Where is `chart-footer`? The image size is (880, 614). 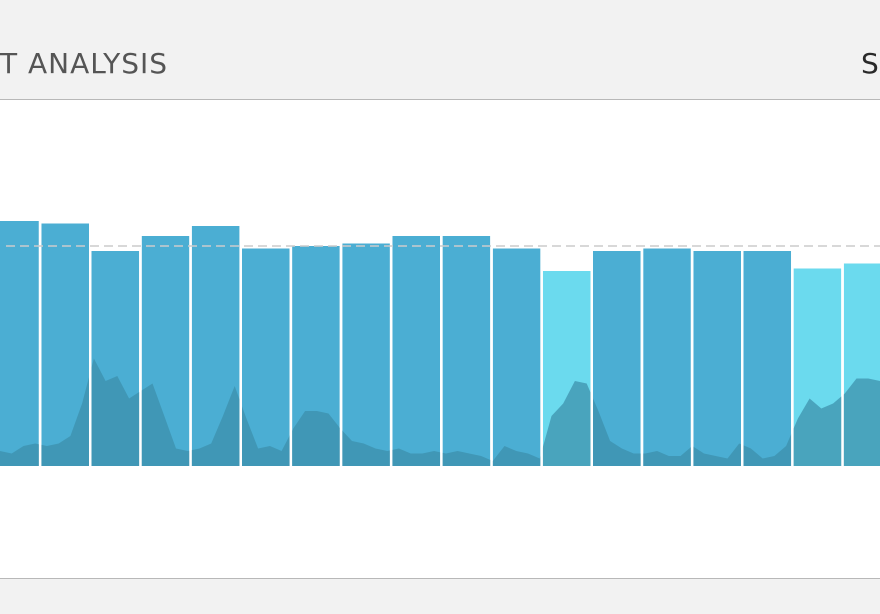
chart-footer is located at coordinates (440, 596).